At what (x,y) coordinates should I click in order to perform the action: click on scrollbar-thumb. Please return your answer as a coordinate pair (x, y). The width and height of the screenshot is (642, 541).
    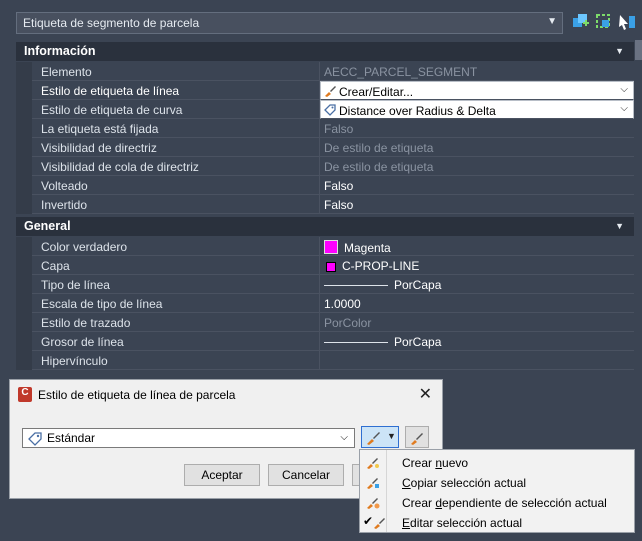
    Looking at the image, I should click on (638, 50).